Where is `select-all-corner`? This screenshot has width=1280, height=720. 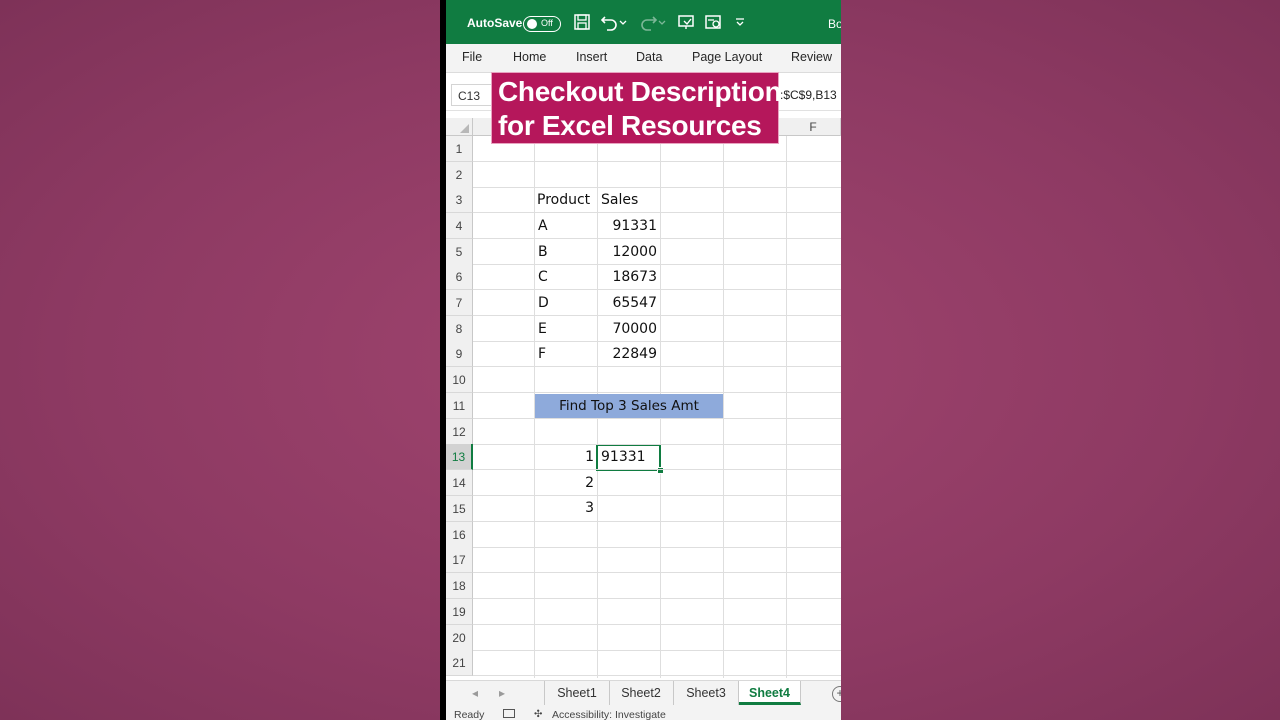
select-all-corner is located at coordinates (459, 127).